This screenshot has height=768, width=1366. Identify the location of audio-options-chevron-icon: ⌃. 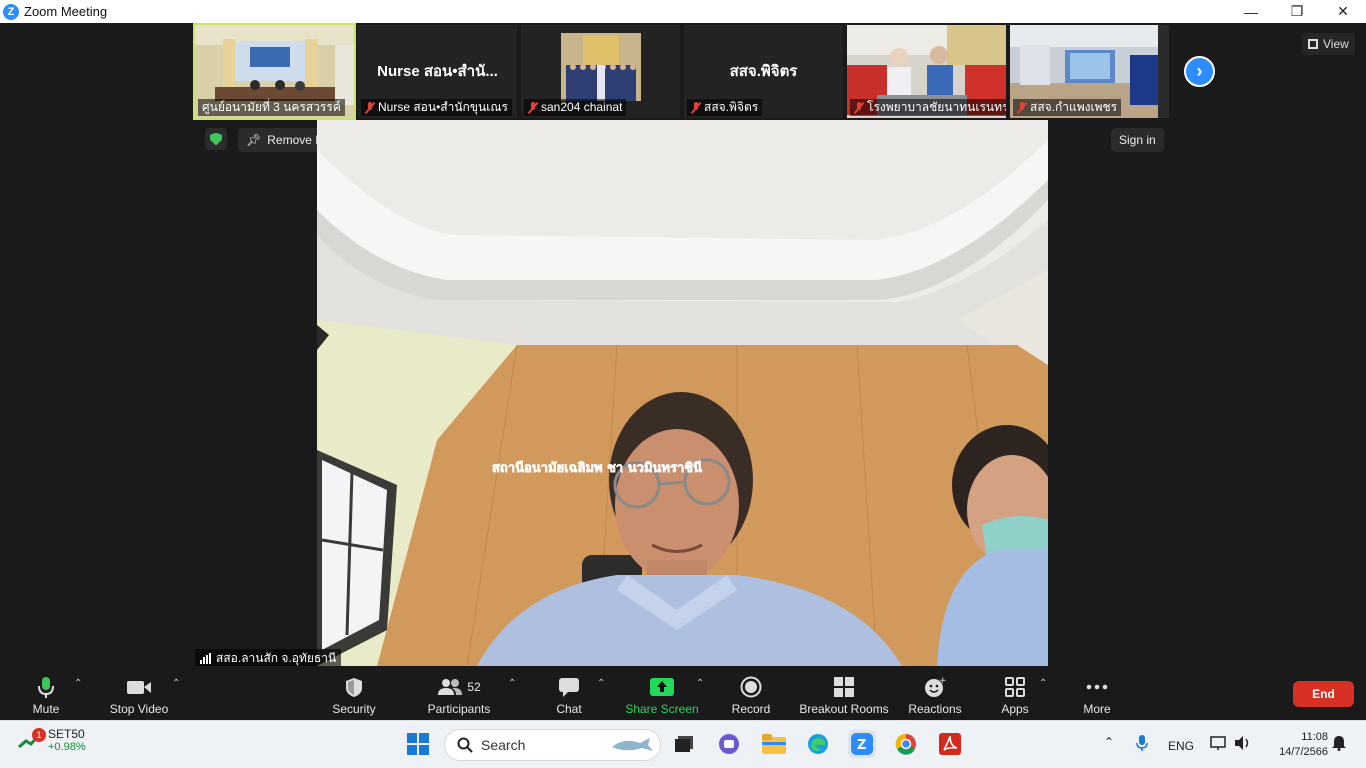
(78, 683).